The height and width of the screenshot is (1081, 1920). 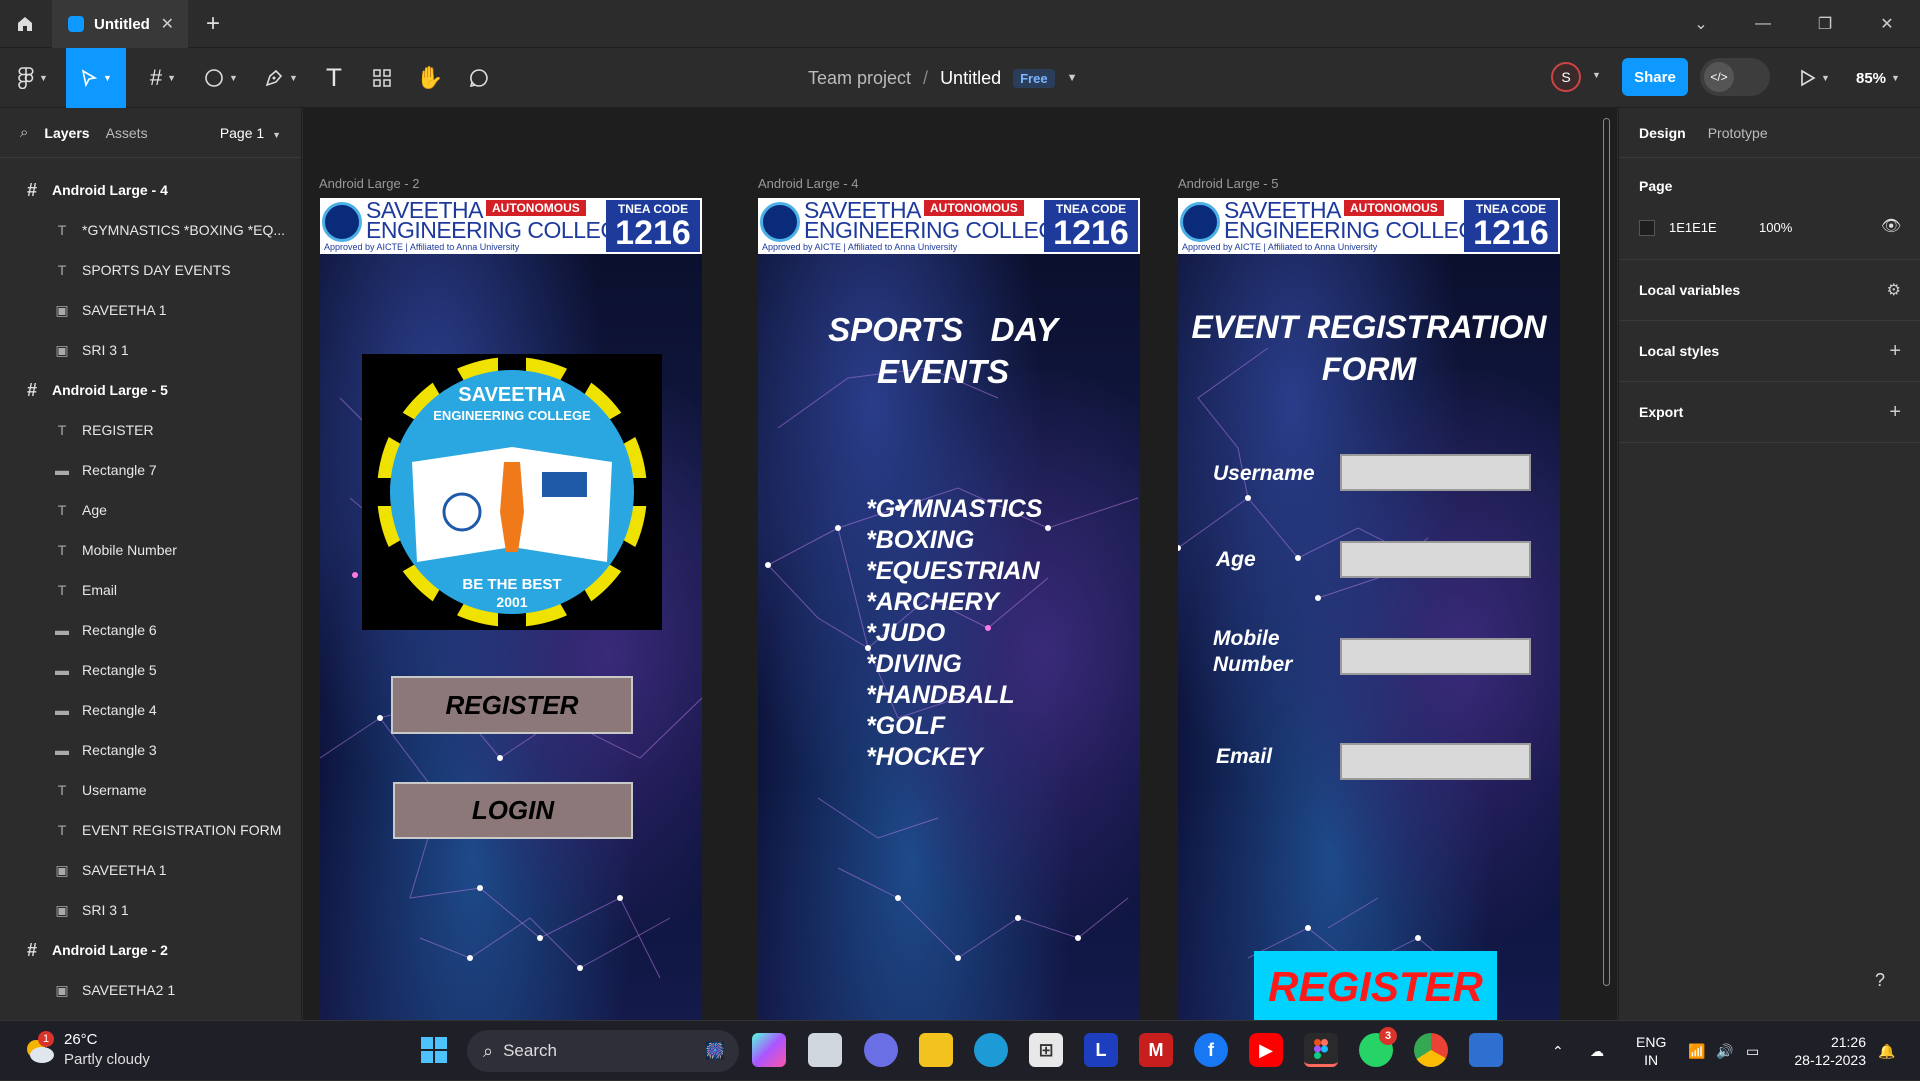 I want to click on layer-frame-row: # Android Large - 2, so click(x=150, y=950).